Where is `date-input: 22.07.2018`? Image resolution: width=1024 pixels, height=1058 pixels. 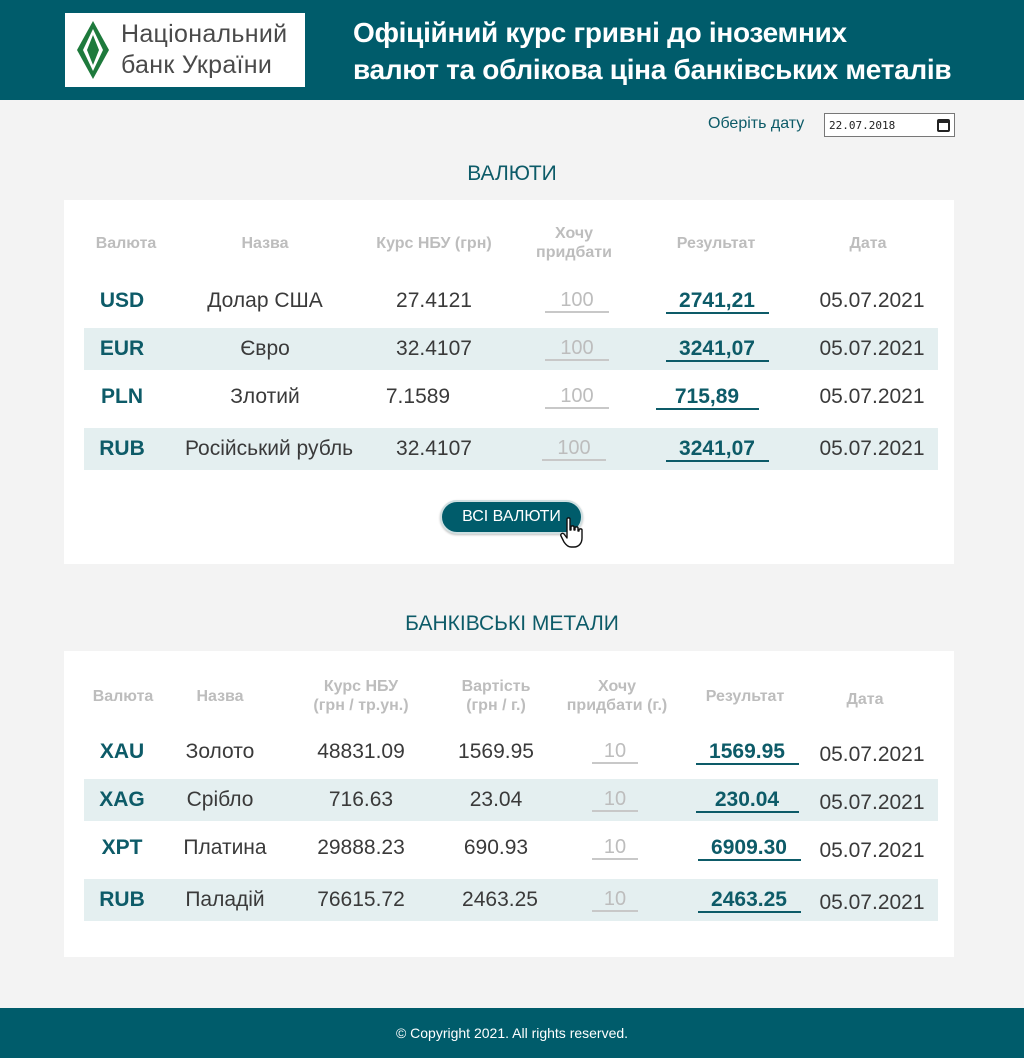 date-input: 22.07.2018 is located at coordinates (889, 125).